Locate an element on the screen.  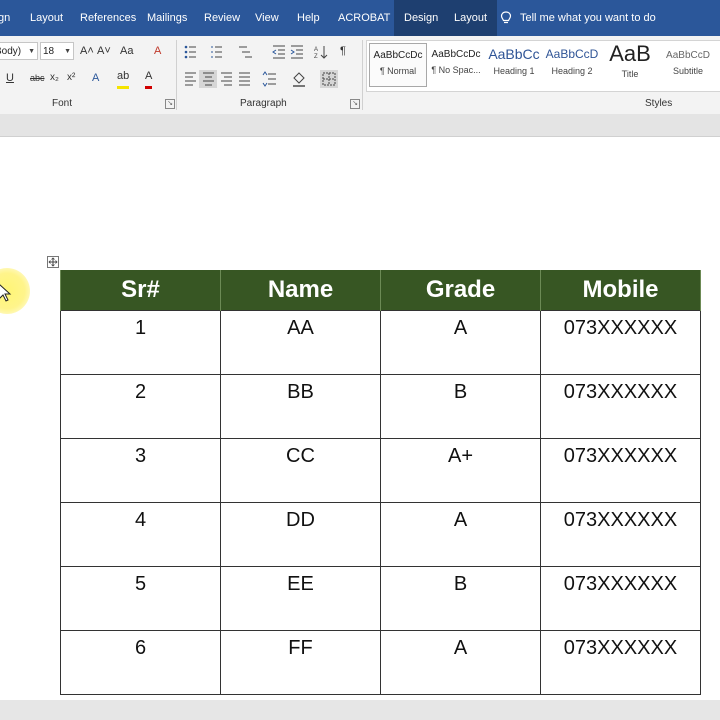
cell-name: EE is located at coordinates (300, 598).